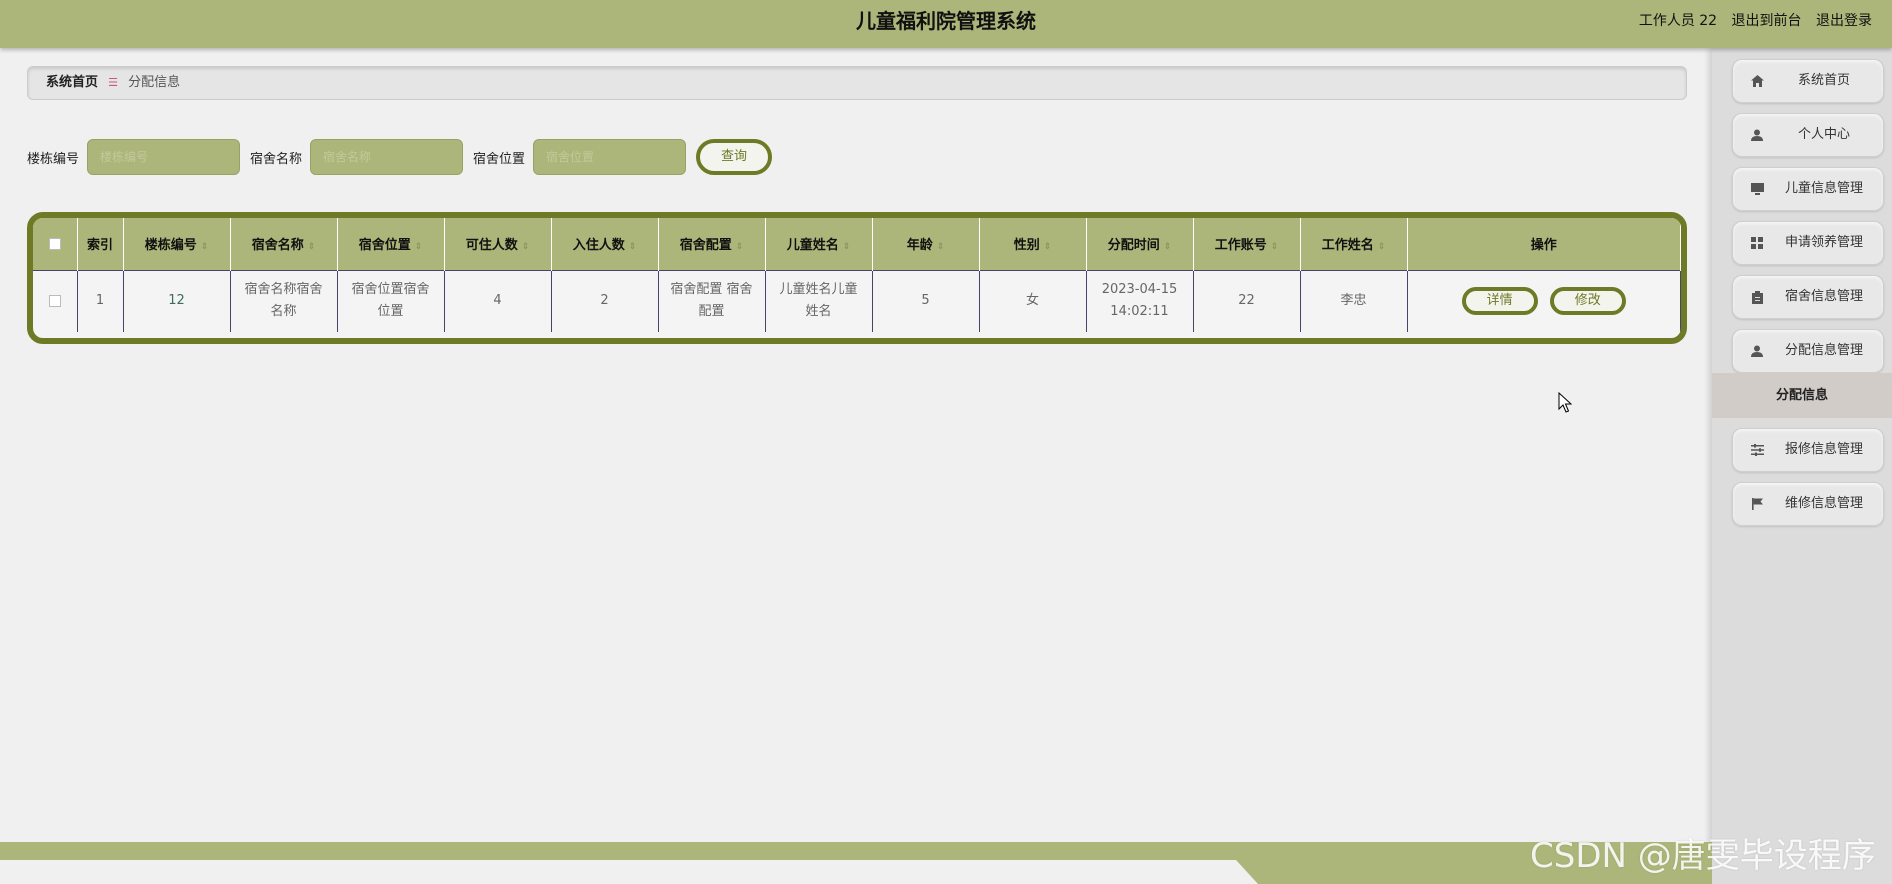 Image resolution: width=1892 pixels, height=884 pixels. I want to click on dorm-name-label: 宿舍名称, so click(276, 159).